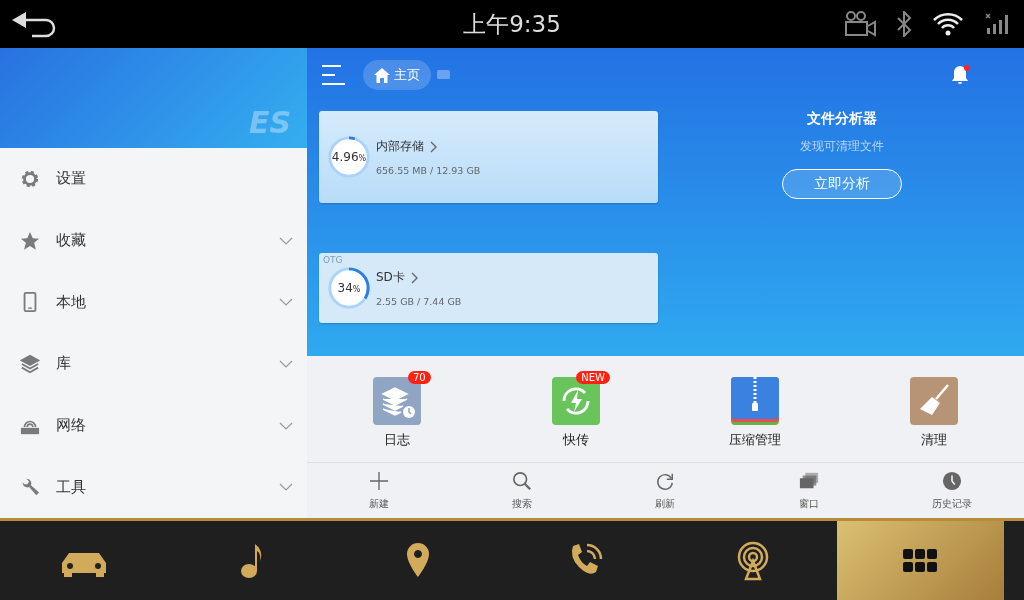  What do you see at coordinates (860, 24) in the screenshot?
I see `video-camera-icon` at bounding box center [860, 24].